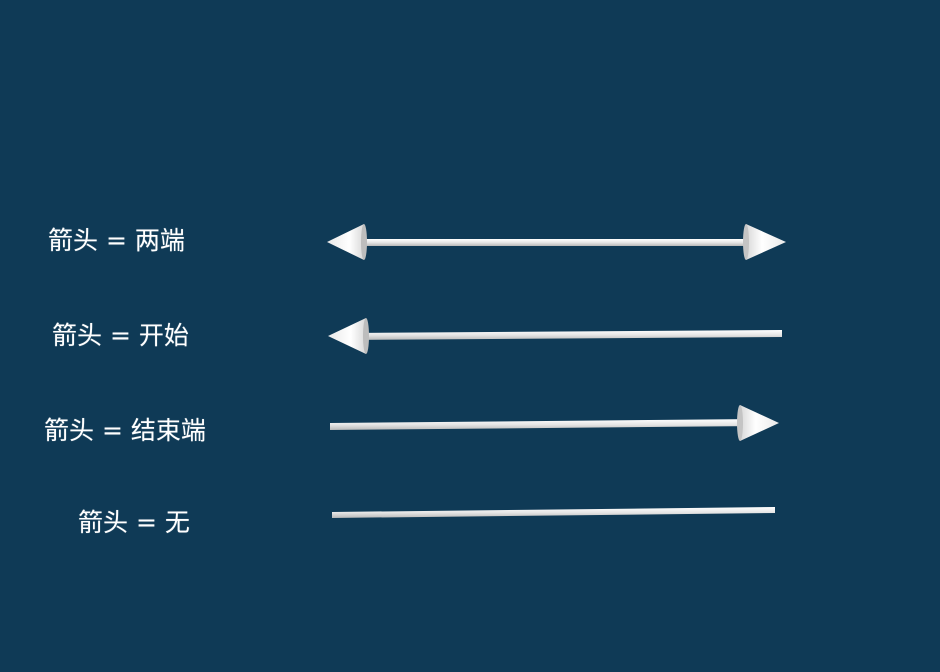 This screenshot has height=672, width=940. I want to click on arrow-end, so click(554, 423).